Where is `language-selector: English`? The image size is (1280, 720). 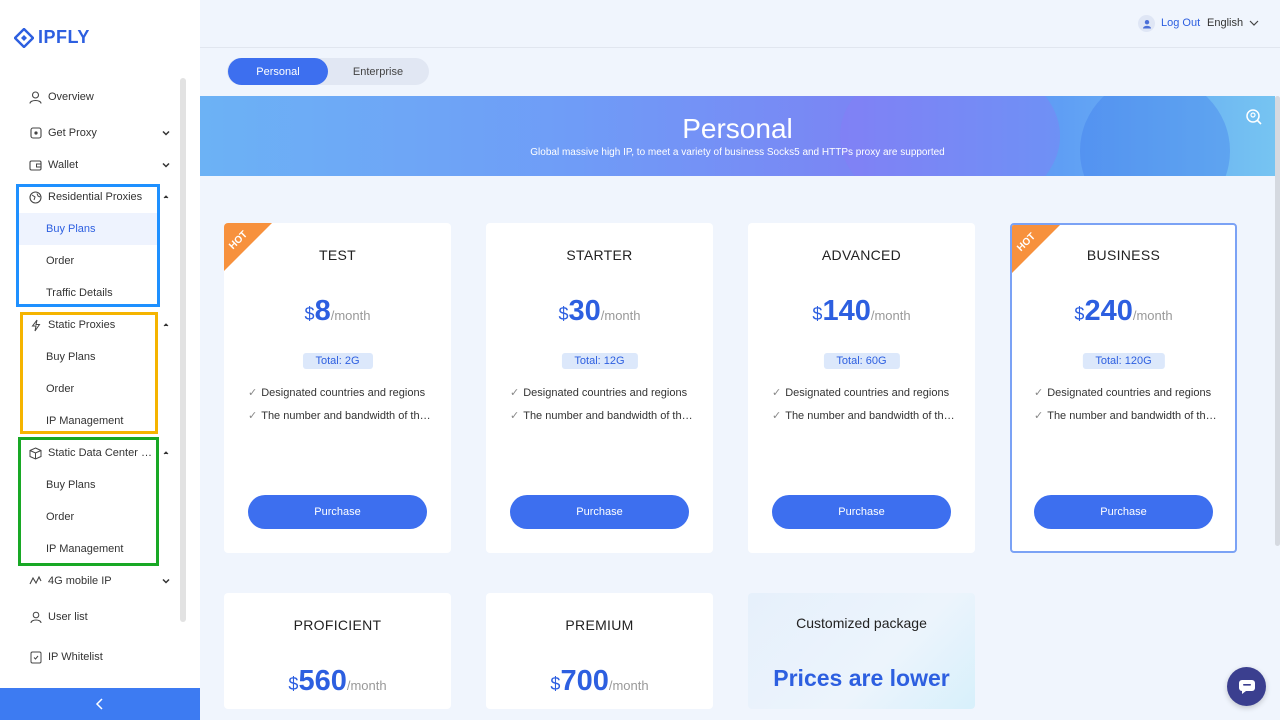 language-selector: English is located at coordinates (1233, 23).